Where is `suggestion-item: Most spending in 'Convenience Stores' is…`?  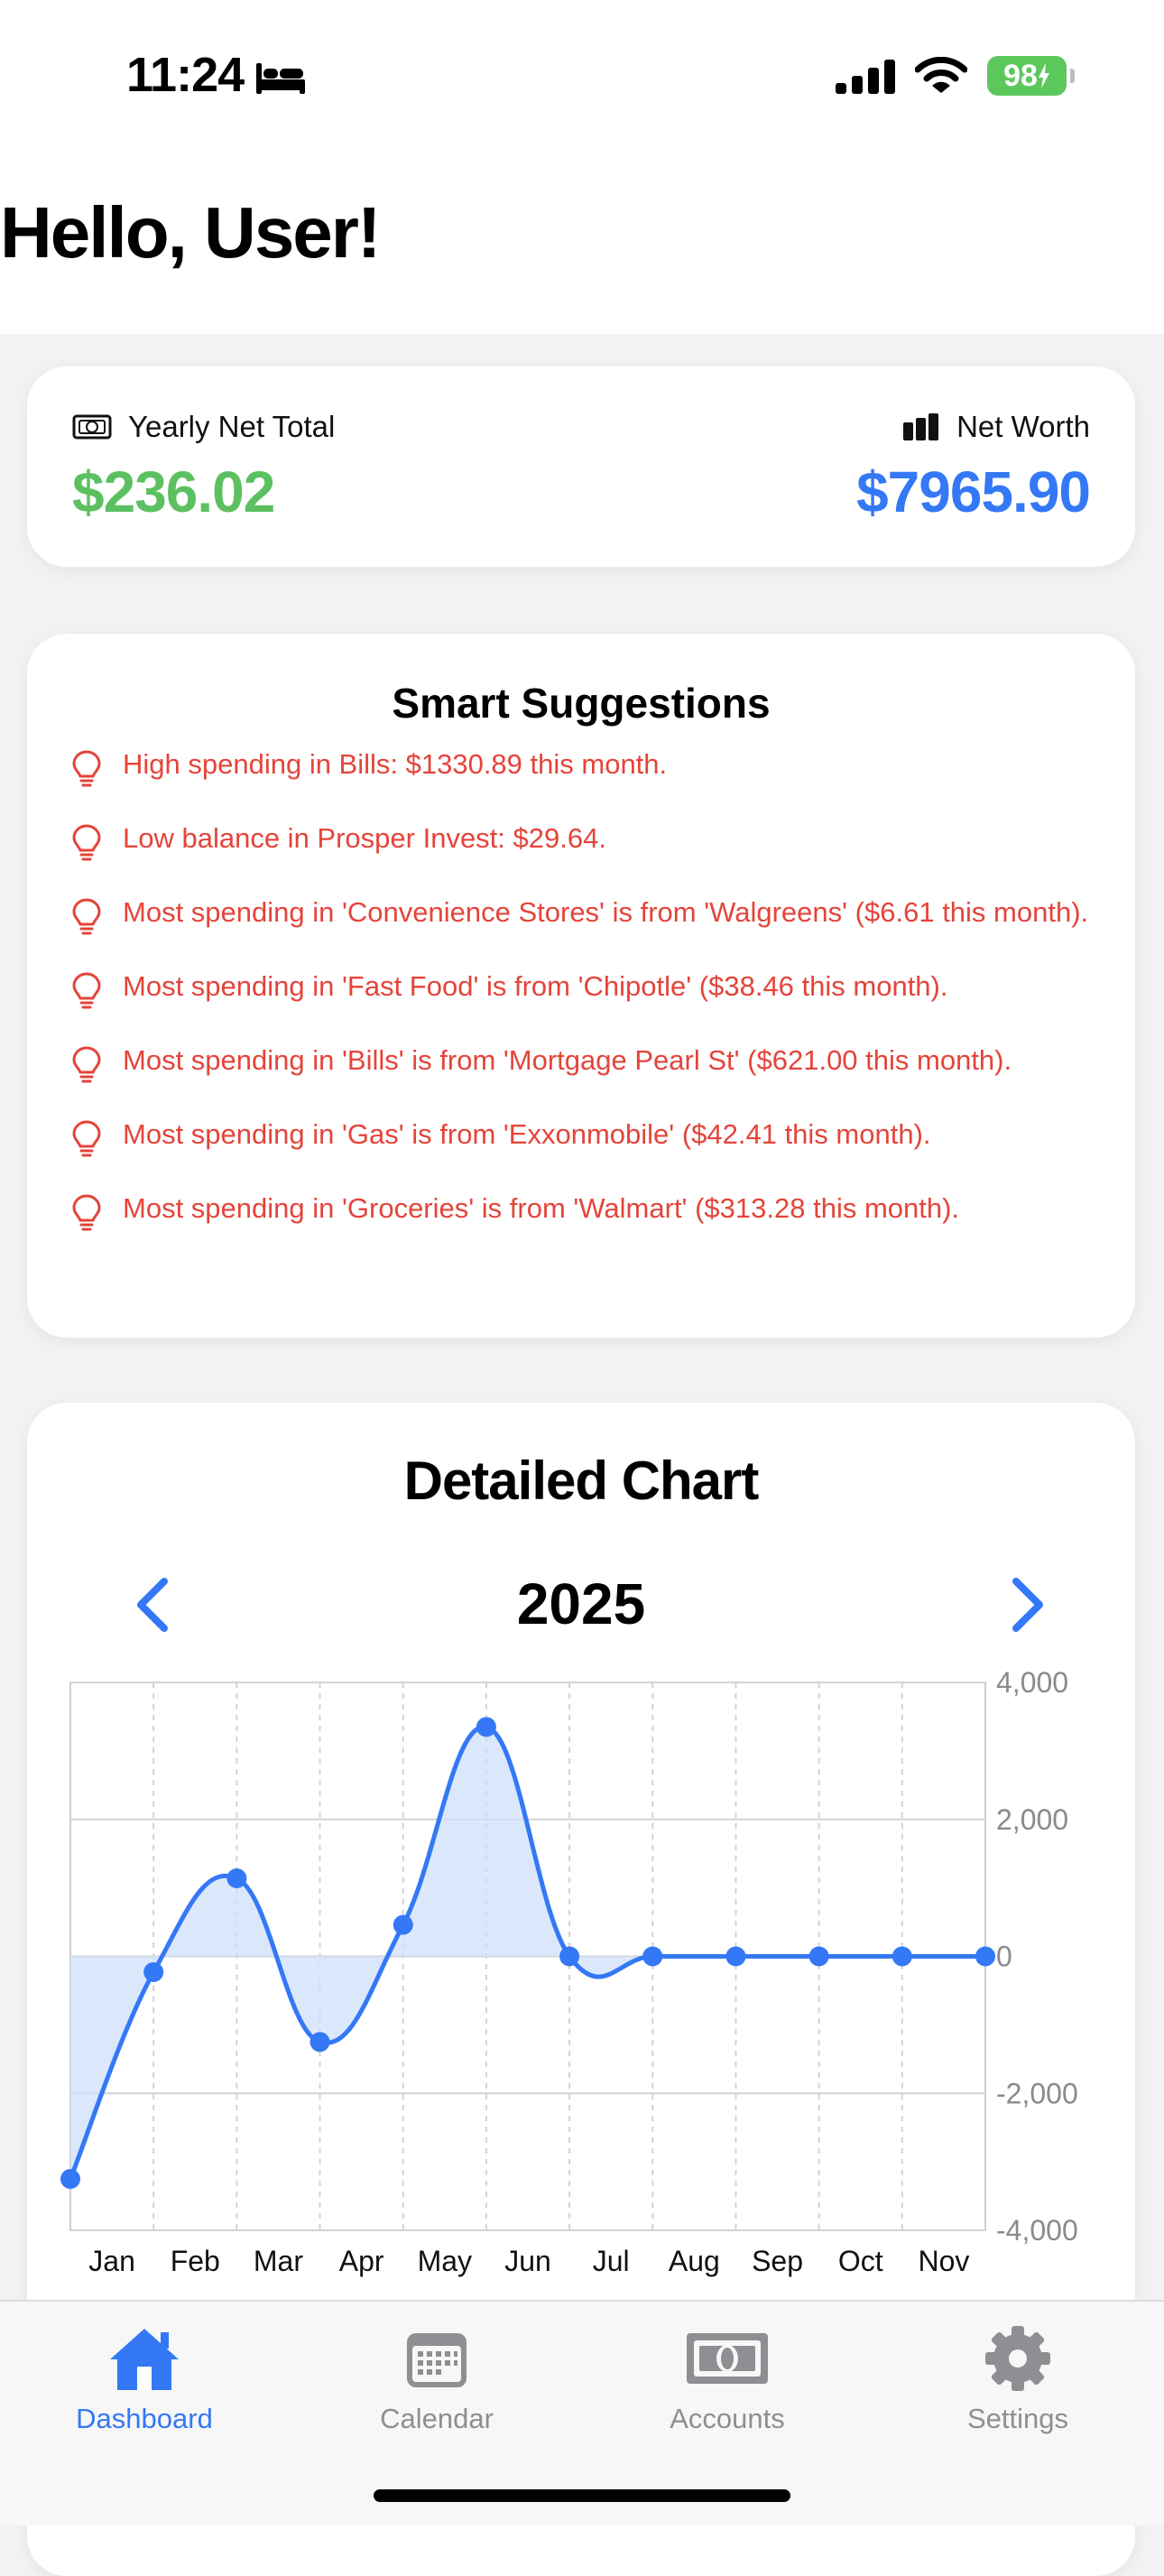
suggestion-item: Most spending in 'Convenience Stores' is… is located at coordinates (584, 915).